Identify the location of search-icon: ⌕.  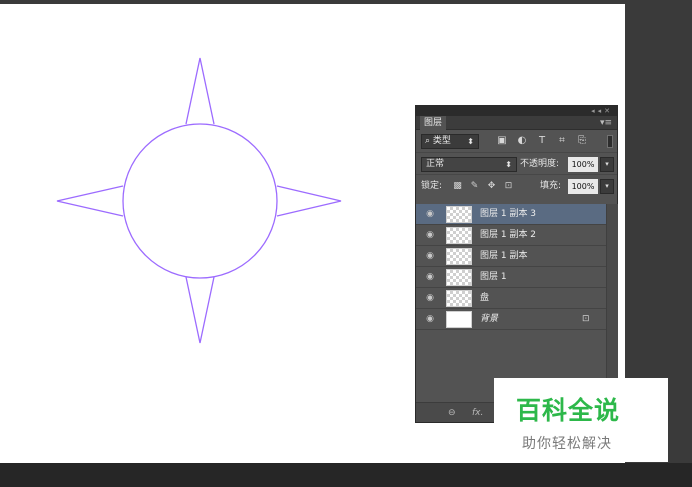
(429, 141).